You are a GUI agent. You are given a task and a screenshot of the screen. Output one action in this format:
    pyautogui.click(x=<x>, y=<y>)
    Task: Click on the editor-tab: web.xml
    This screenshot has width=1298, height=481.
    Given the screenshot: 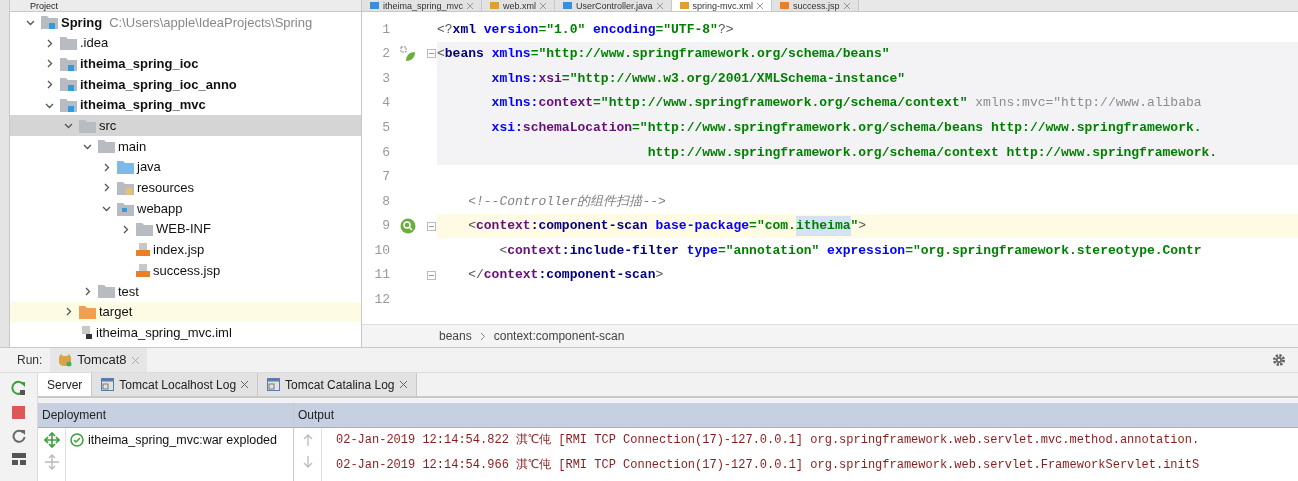 What is the action you would take?
    pyautogui.click(x=519, y=5)
    